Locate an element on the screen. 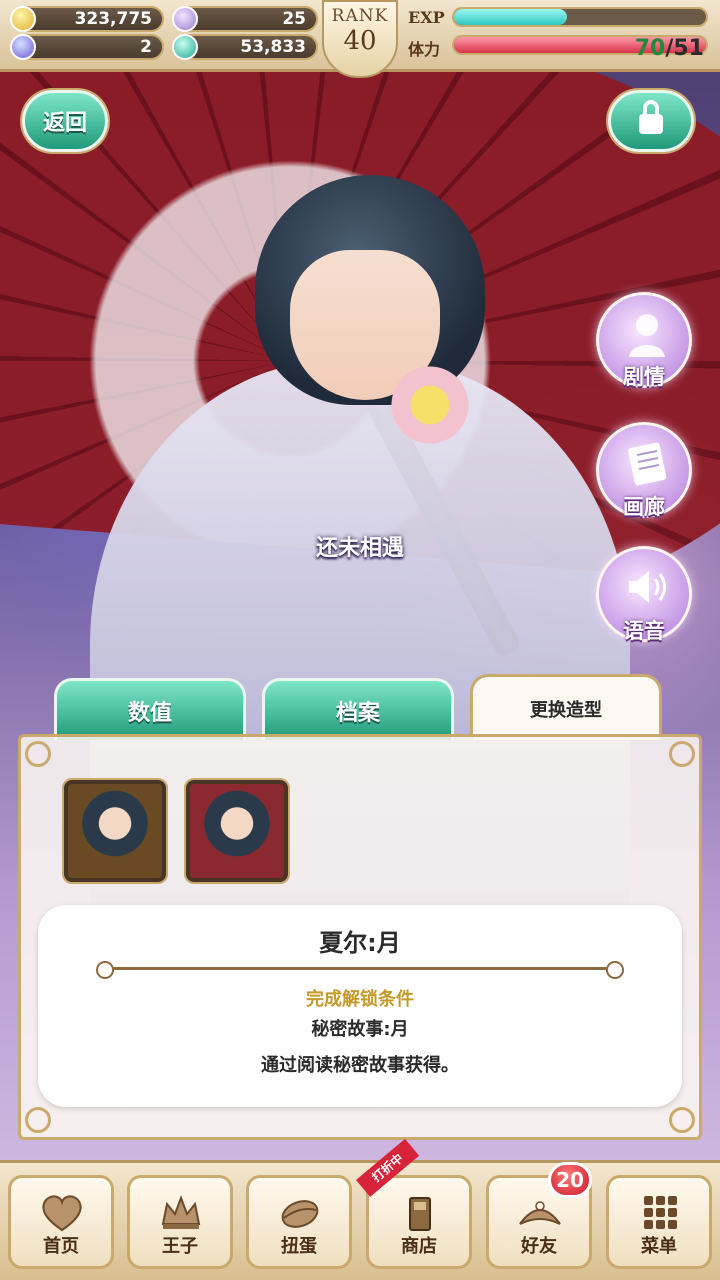 This screenshot has width=720, height=1280. orb-icon is located at coordinates (185, 47).